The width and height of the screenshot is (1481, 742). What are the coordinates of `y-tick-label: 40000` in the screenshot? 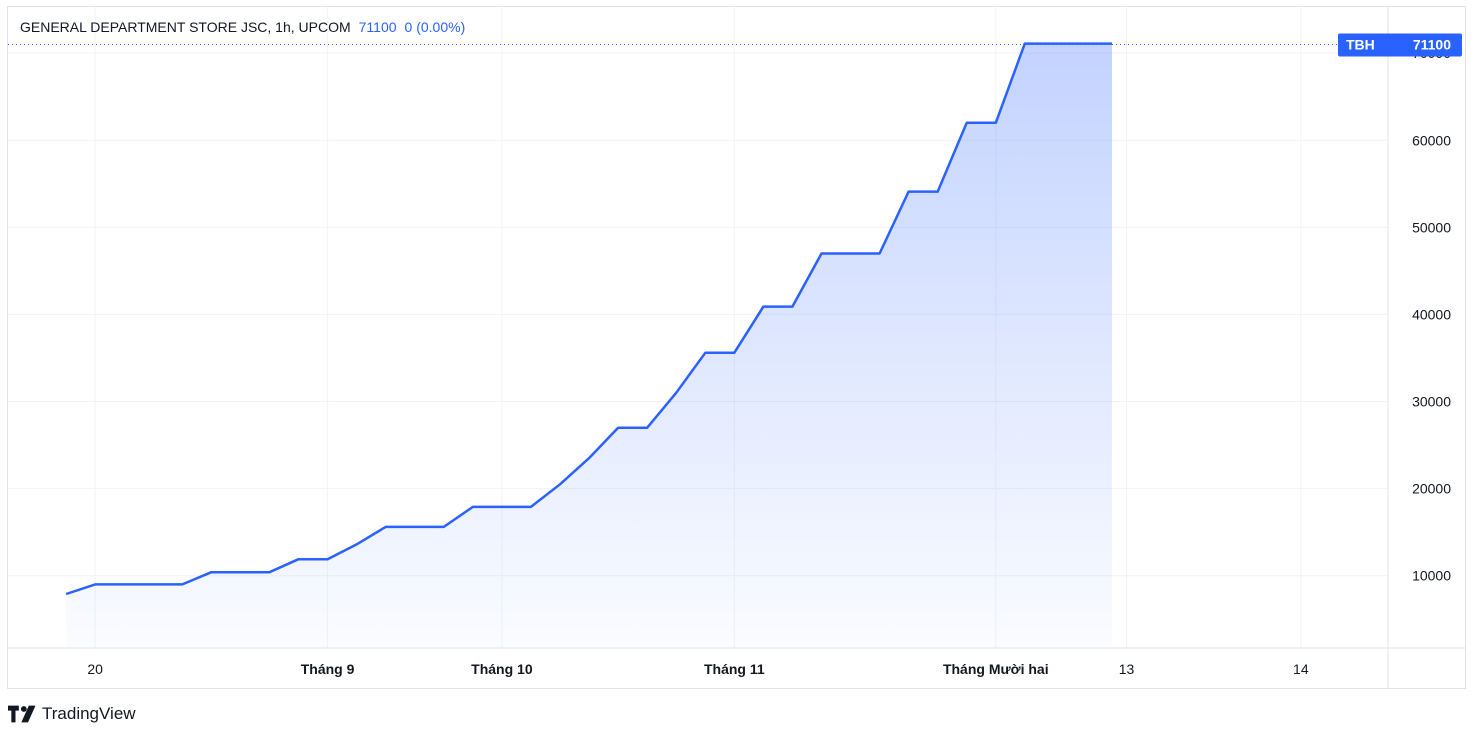 It's located at (1431, 314).